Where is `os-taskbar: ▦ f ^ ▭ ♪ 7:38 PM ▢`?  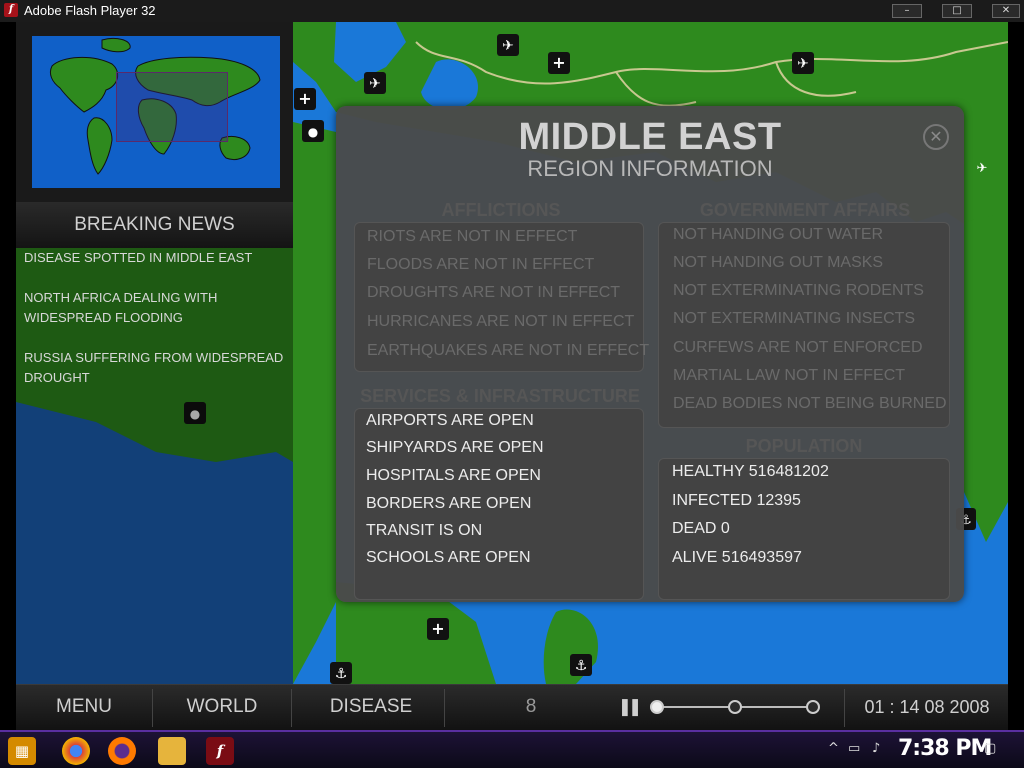
os-taskbar: ▦ f ^ ▭ ♪ 7:38 PM ▢ is located at coordinates (512, 749).